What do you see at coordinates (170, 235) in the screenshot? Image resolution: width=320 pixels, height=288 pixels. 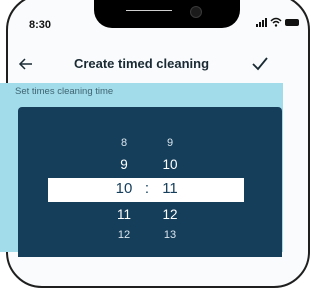 I see `minute-option: 13` at bounding box center [170, 235].